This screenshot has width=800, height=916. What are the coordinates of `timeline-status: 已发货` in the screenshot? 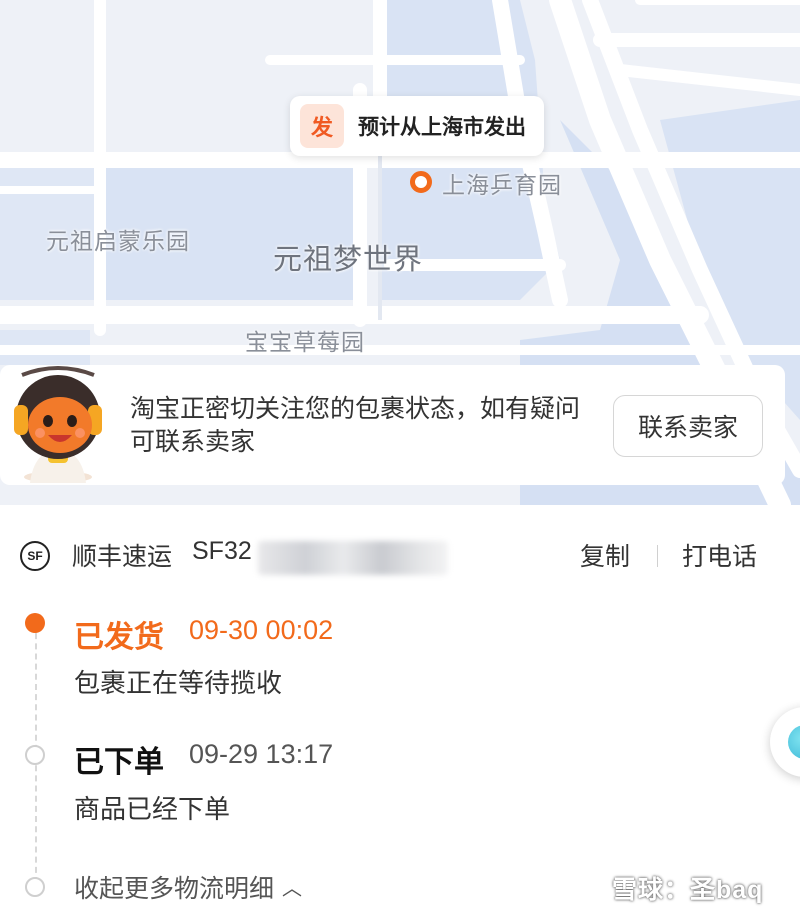 It's located at (119, 637).